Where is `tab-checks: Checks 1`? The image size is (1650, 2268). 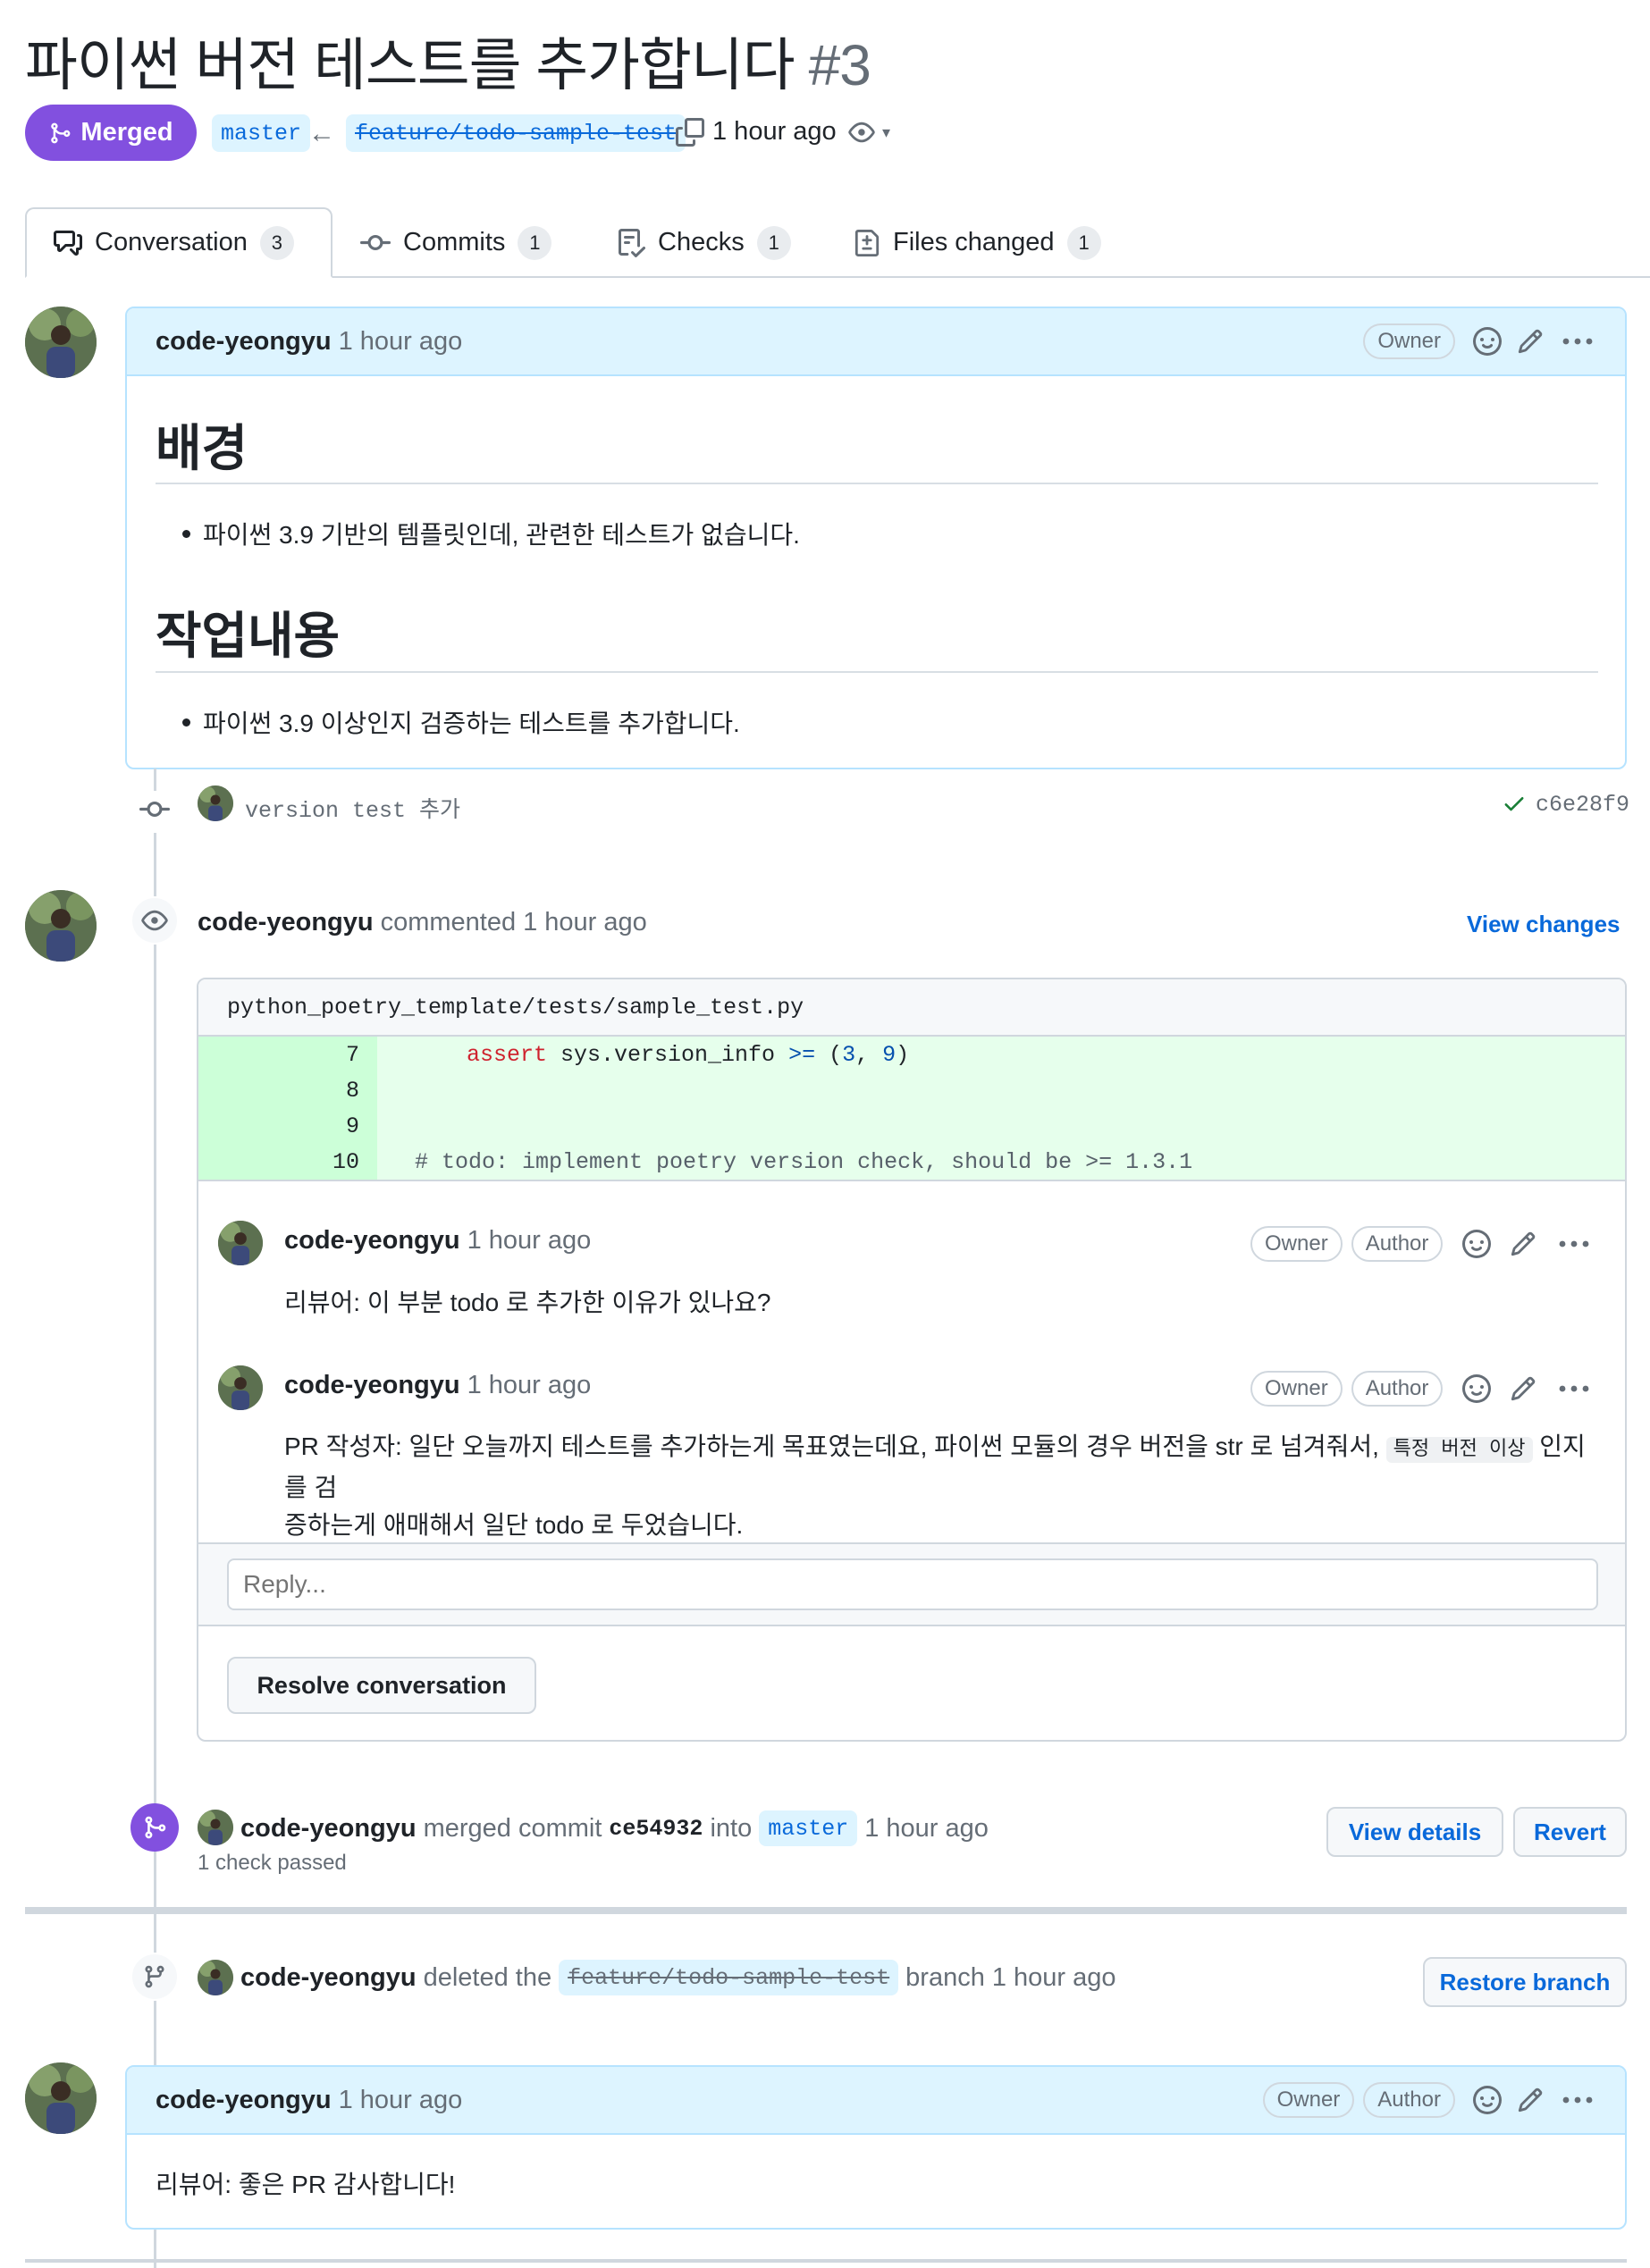 tab-checks: Checks 1 is located at coordinates (704, 243).